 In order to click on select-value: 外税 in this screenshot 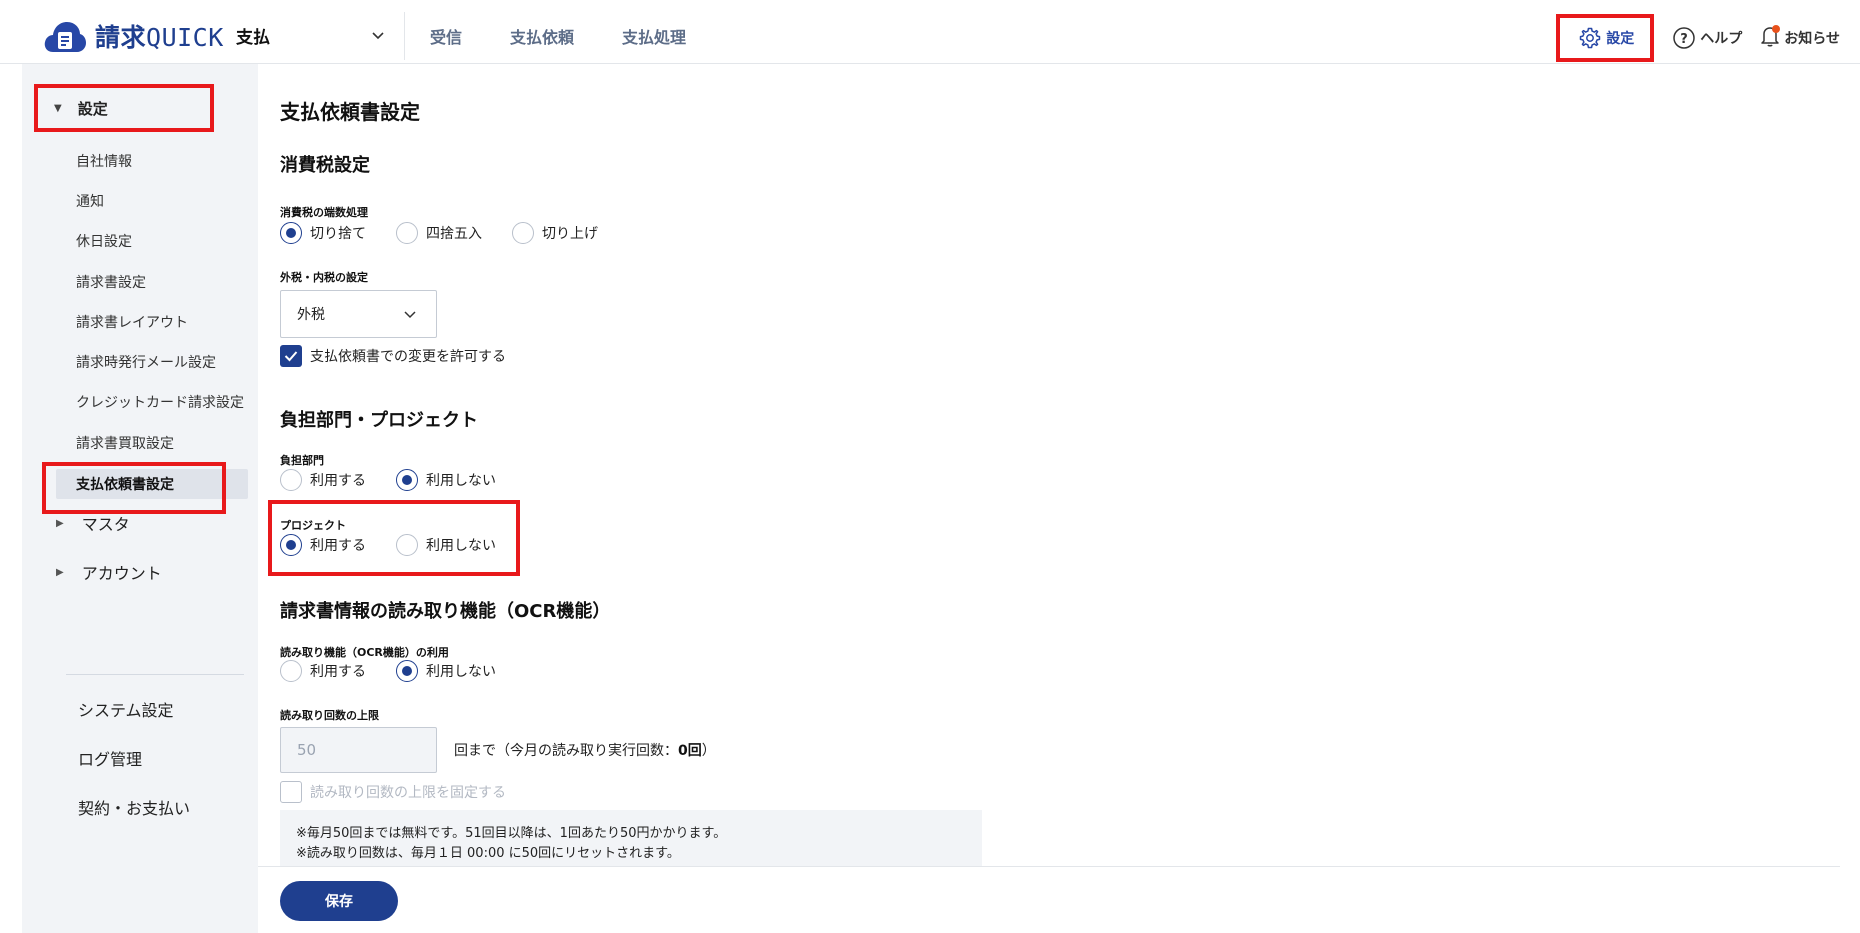, I will do `click(311, 315)`.